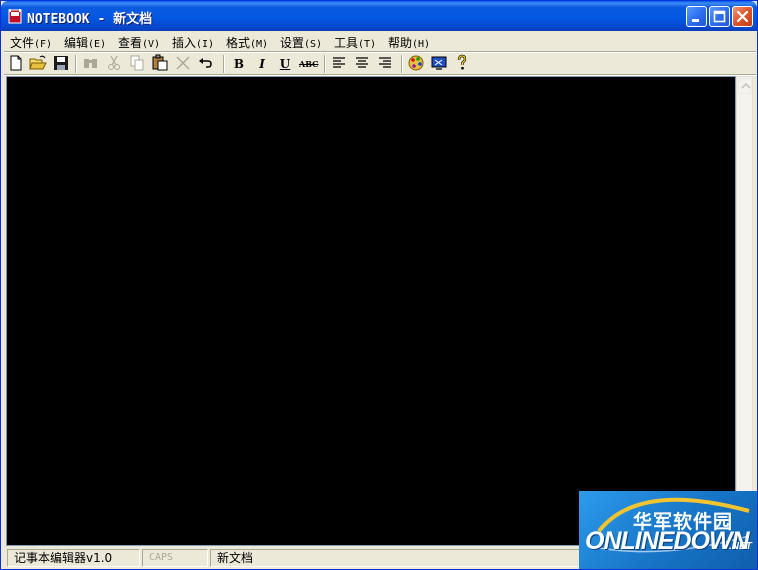 The height and width of the screenshot is (570, 758). Describe the element at coordinates (308, 64) in the screenshot. I see `strikethrough-icon: ABC` at that location.